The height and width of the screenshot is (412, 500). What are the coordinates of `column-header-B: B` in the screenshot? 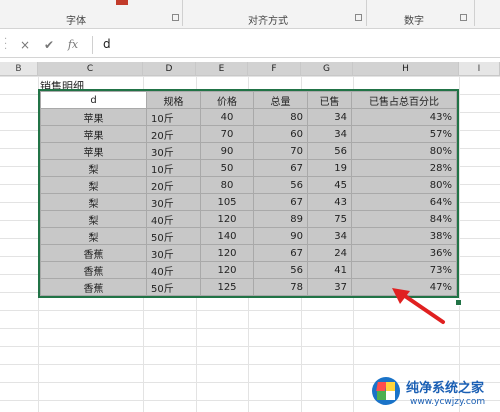 It's located at (19, 69).